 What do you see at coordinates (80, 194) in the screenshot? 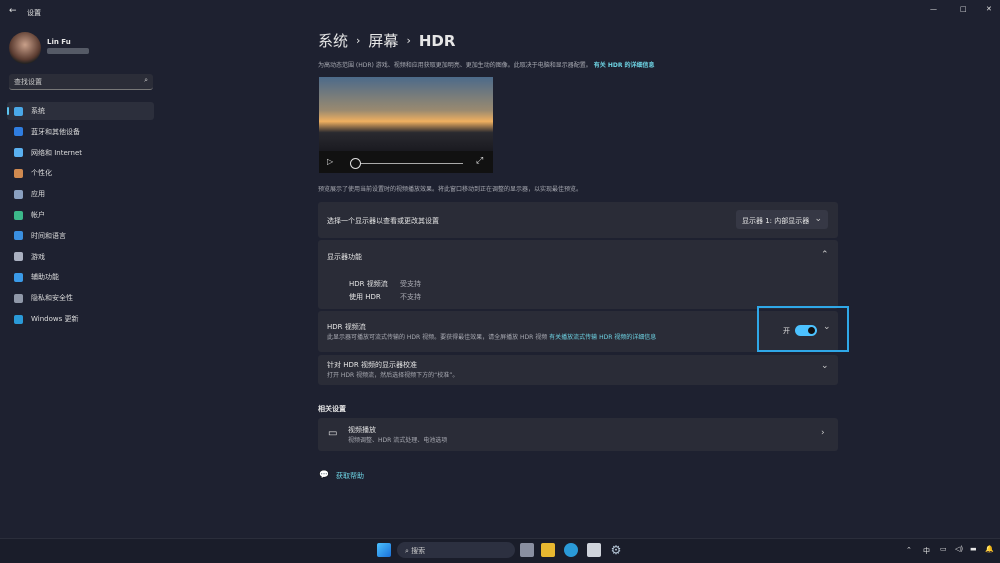
I see `sidebar-item: 应用` at bounding box center [80, 194].